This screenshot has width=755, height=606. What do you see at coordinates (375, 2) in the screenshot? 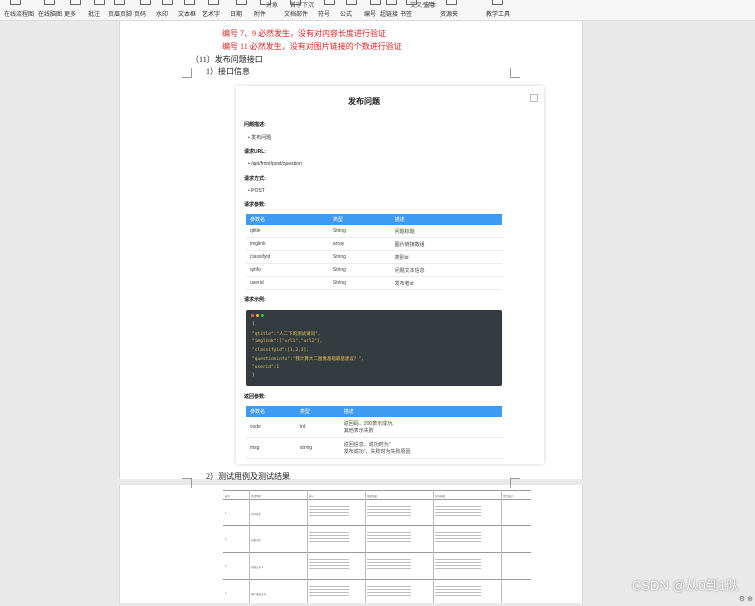
I see `numbering-icon` at bounding box center [375, 2].